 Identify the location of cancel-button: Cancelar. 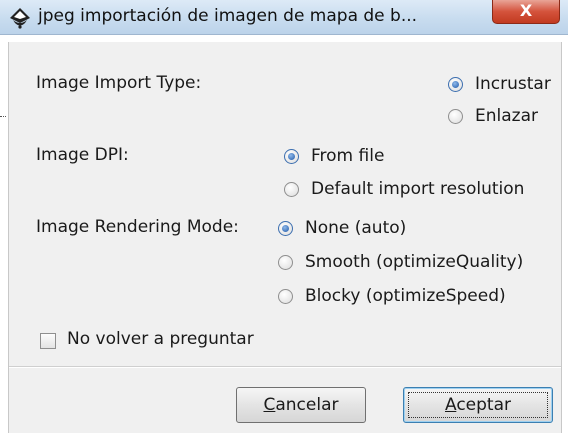
(301, 405).